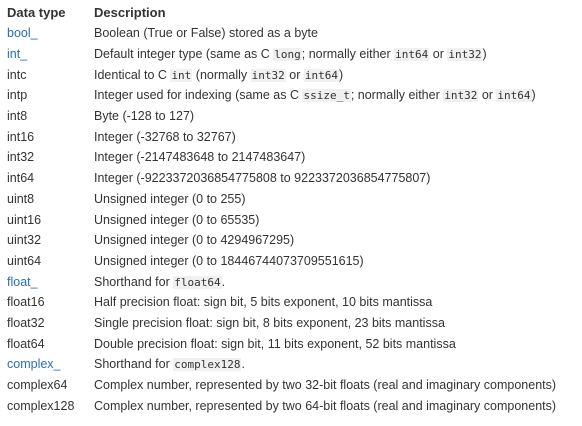  What do you see at coordinates (47, 178) in the screenshot?
I see `type-cell: int64` at bounding box center [47, 178].